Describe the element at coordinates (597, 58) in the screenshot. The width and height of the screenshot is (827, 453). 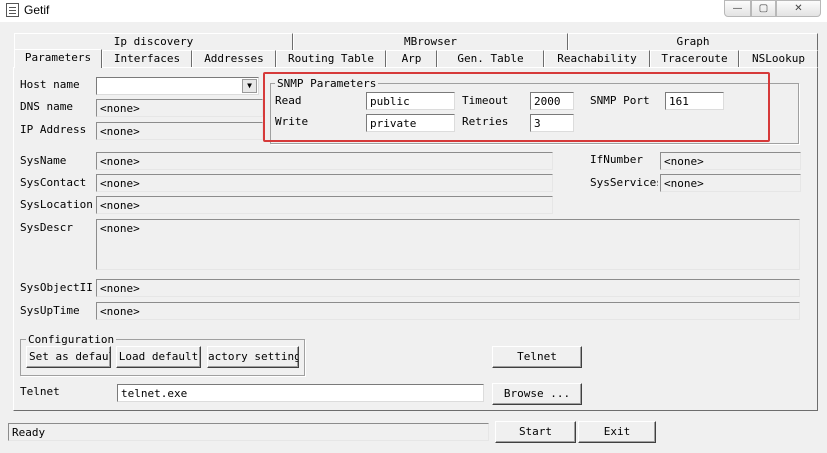
I see `tab-reachability: Reachability` at that location.